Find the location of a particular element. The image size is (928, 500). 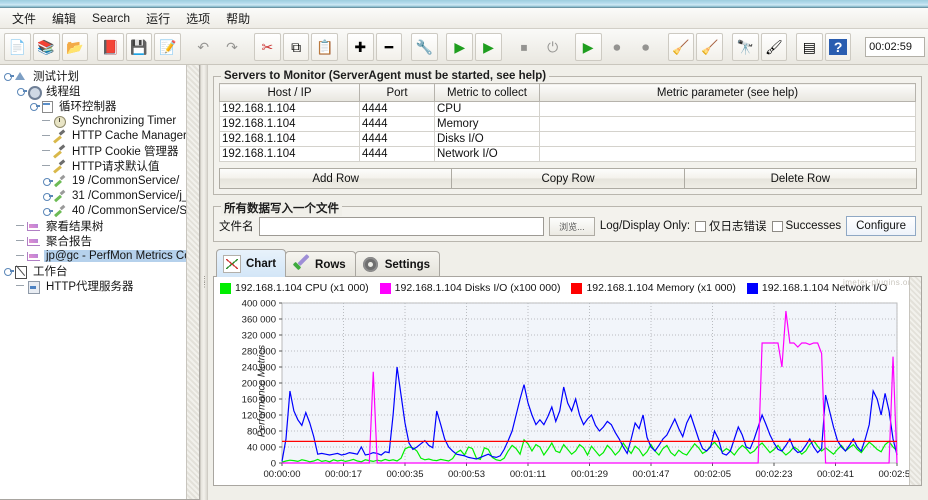

help-icon: ? is located at coordinates (838, 46).